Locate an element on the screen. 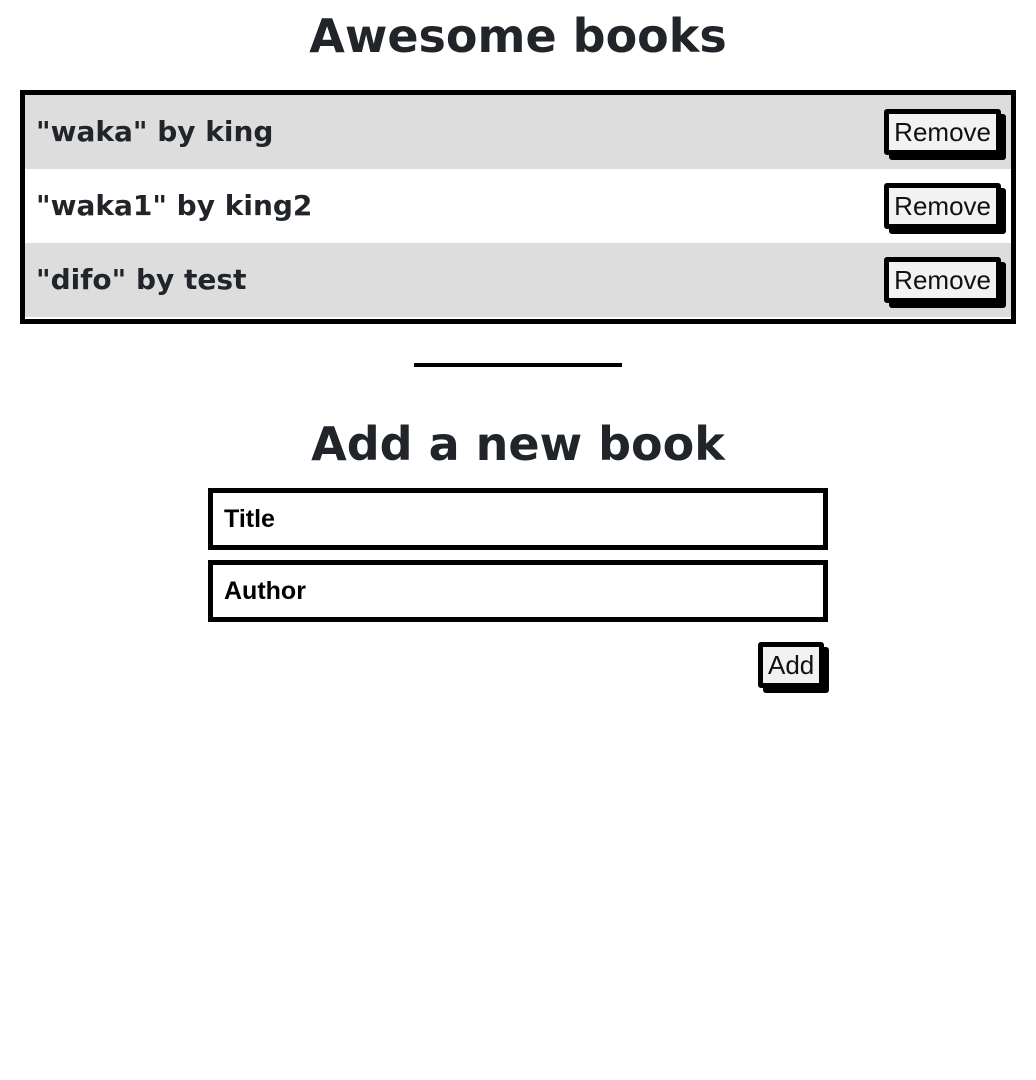  add-button: Add is located at coordinates (791, 665).